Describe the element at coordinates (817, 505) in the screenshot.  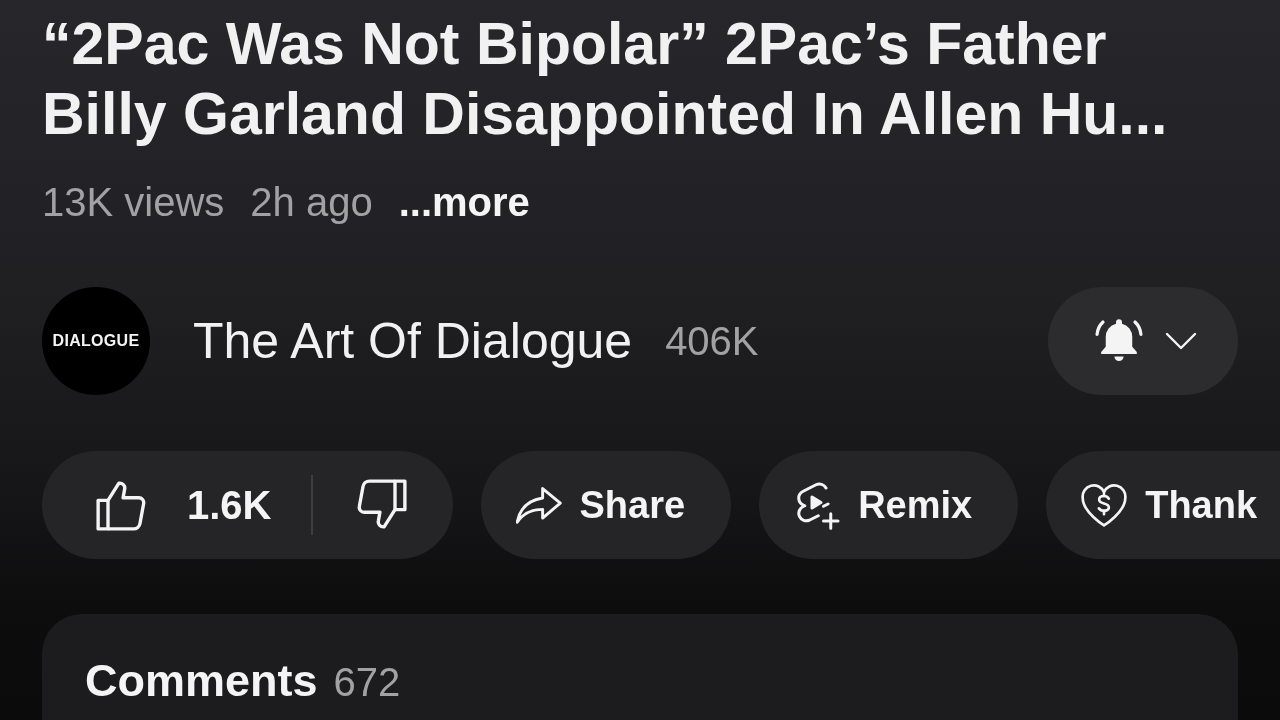
I see `remix-icon` at that location.